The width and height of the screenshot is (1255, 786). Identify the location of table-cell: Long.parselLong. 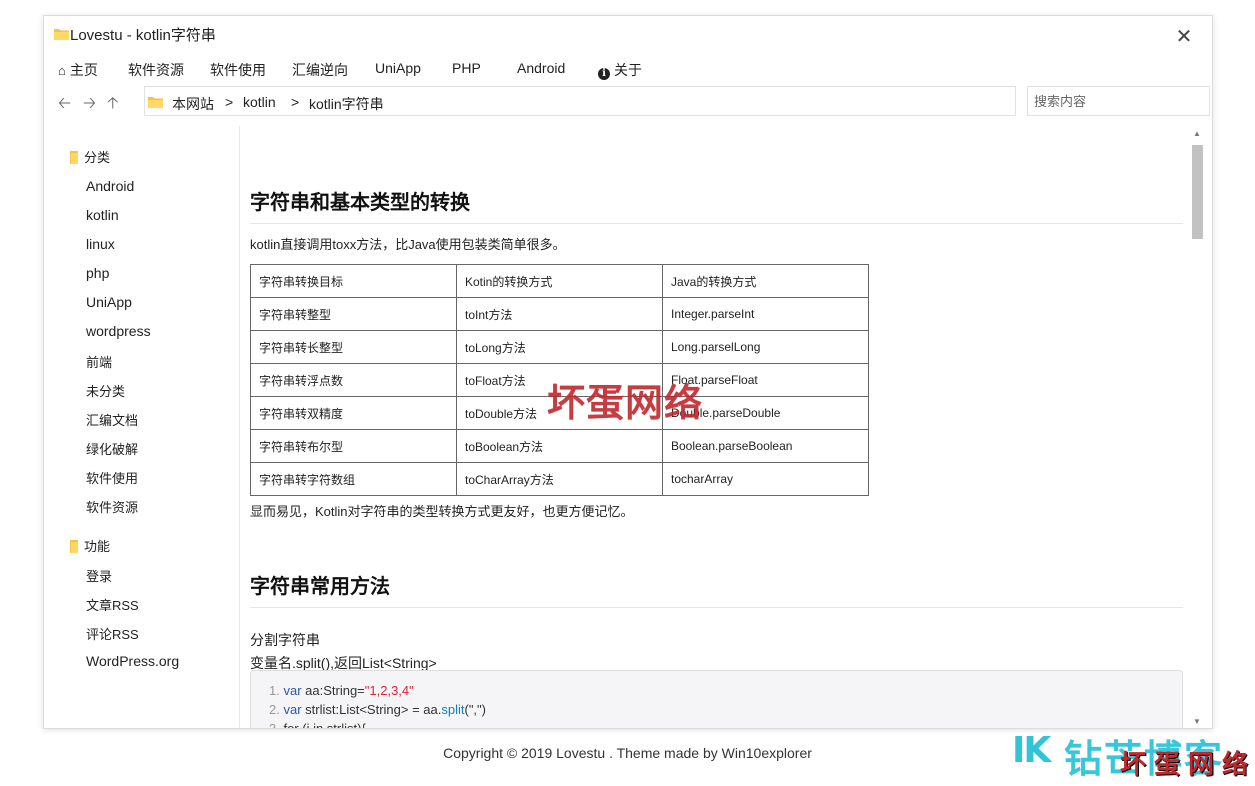
(765, 347).